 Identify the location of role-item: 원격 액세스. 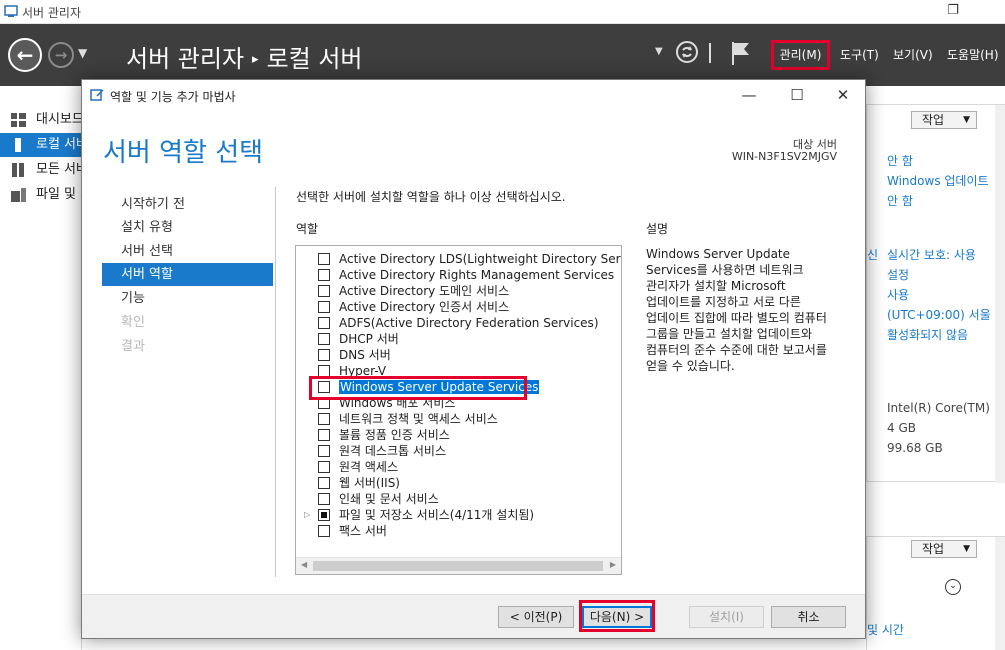
(458, 467).